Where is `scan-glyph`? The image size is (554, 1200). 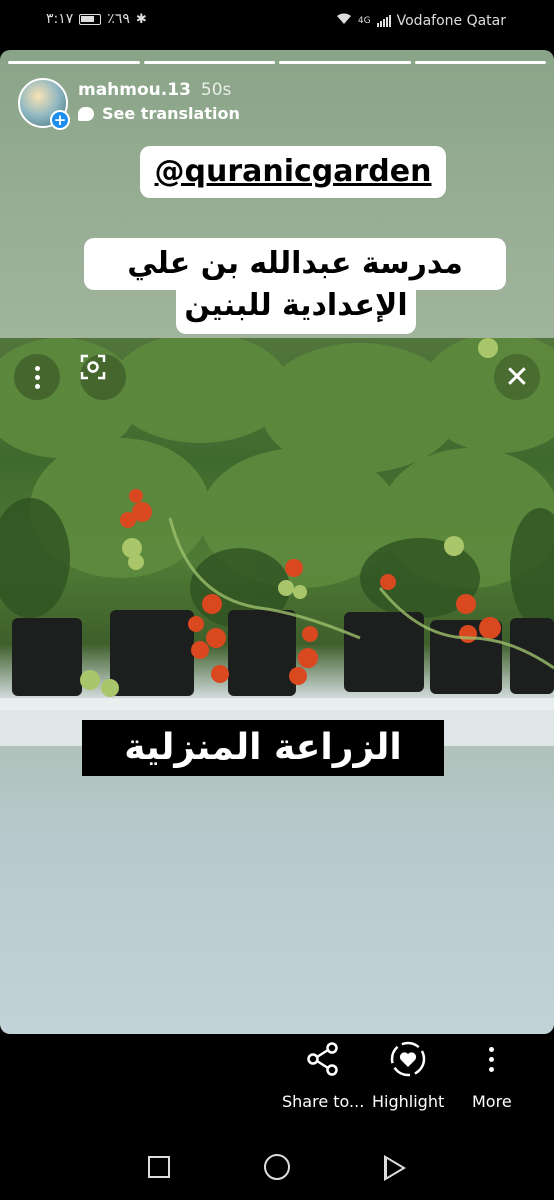 scan-glyph is located at coordinates (93, 367).